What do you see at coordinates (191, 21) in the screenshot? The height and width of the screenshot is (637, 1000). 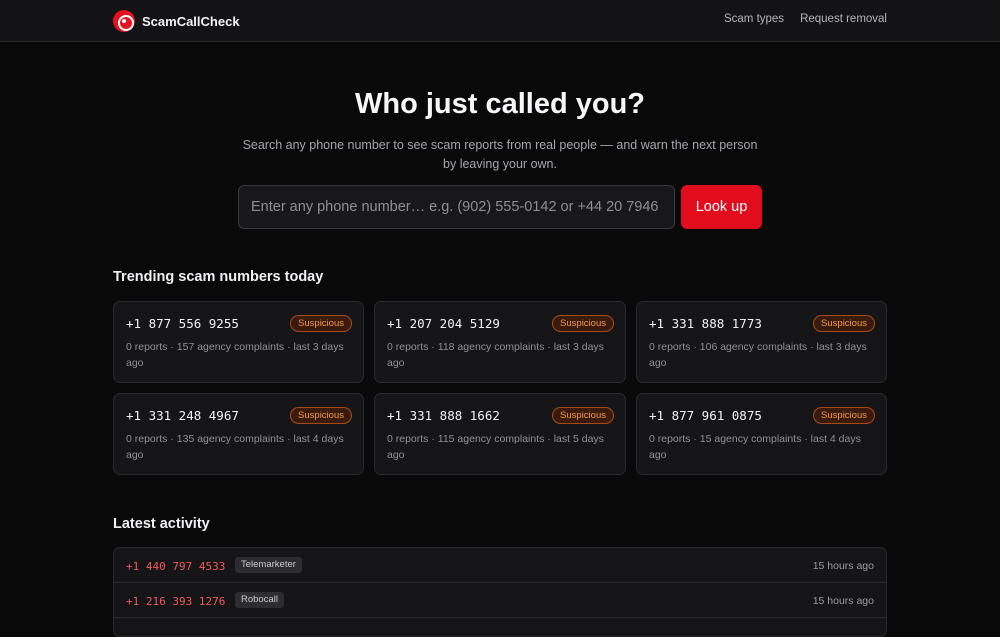 I see `brand-name: ScamCallCheck` at bounding box center [191, 21].